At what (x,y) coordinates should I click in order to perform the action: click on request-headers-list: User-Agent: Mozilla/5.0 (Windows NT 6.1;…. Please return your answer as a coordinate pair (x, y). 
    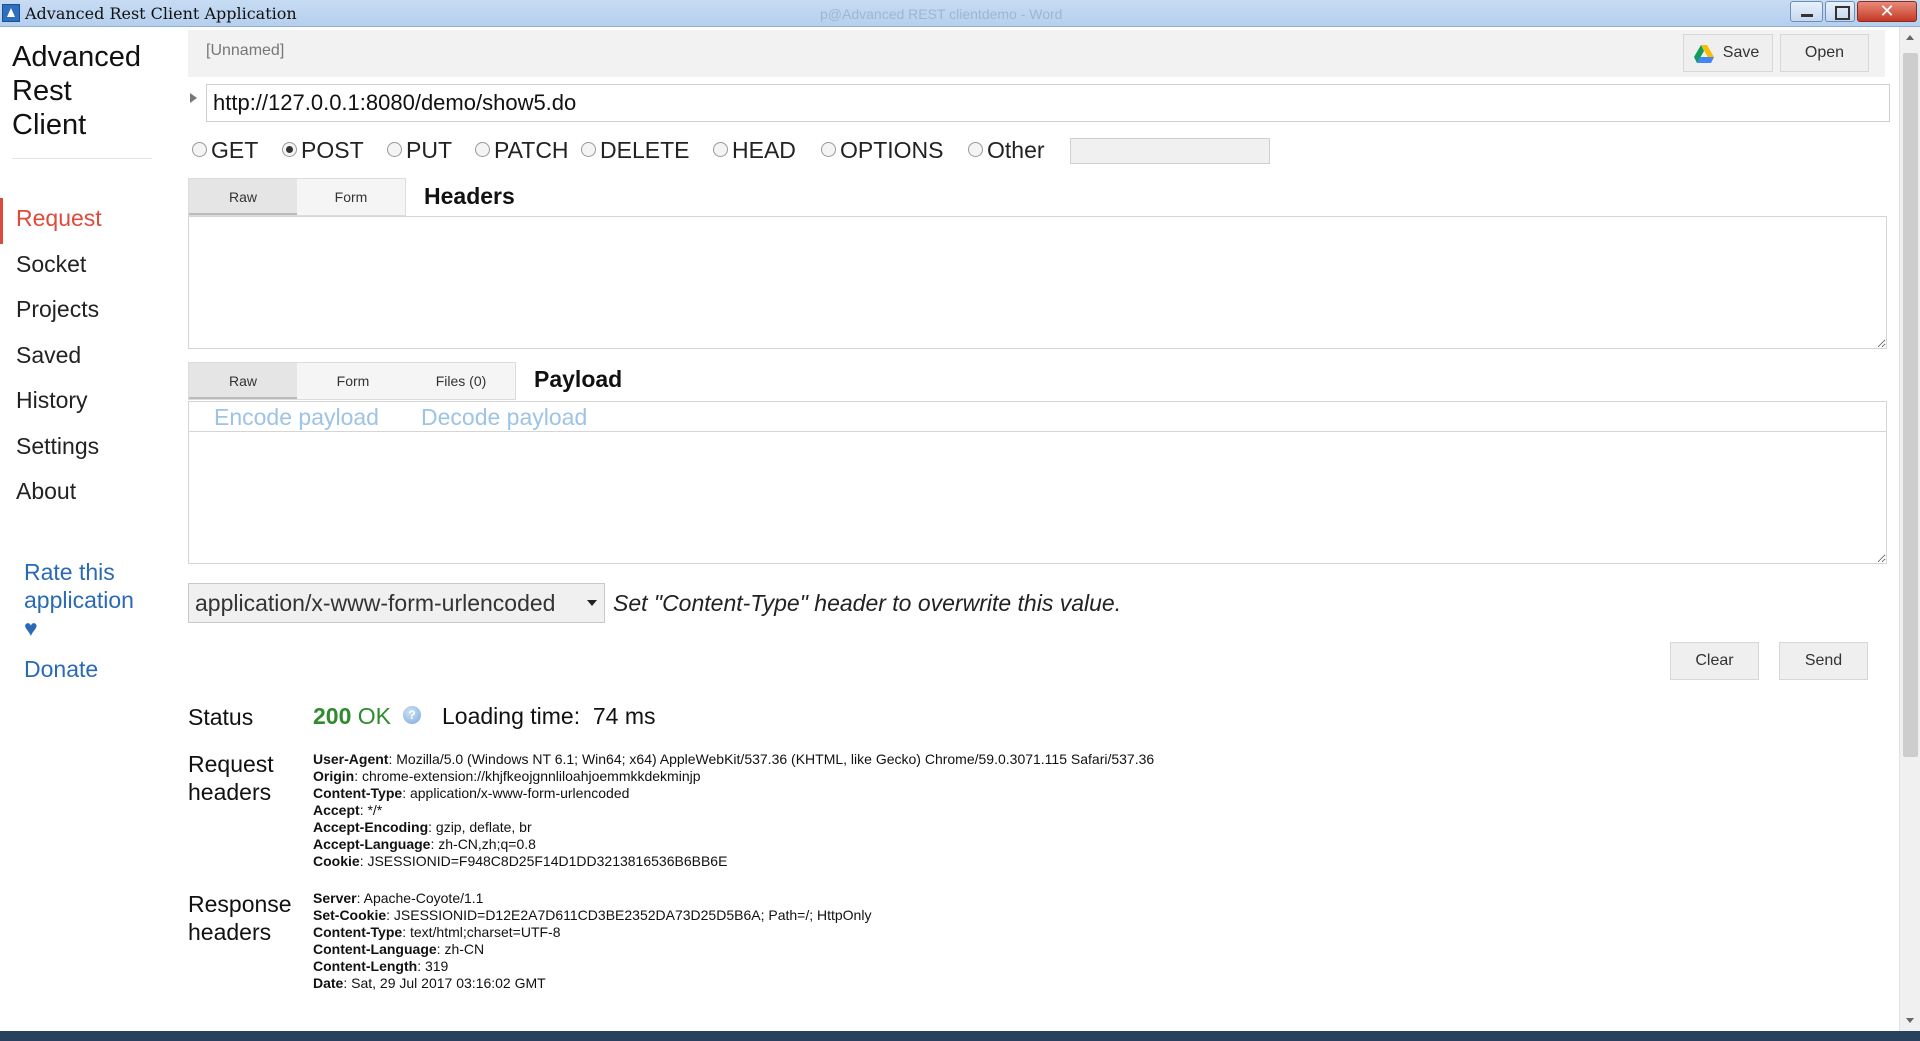
    Looking at the image, I should click on (733, 810).